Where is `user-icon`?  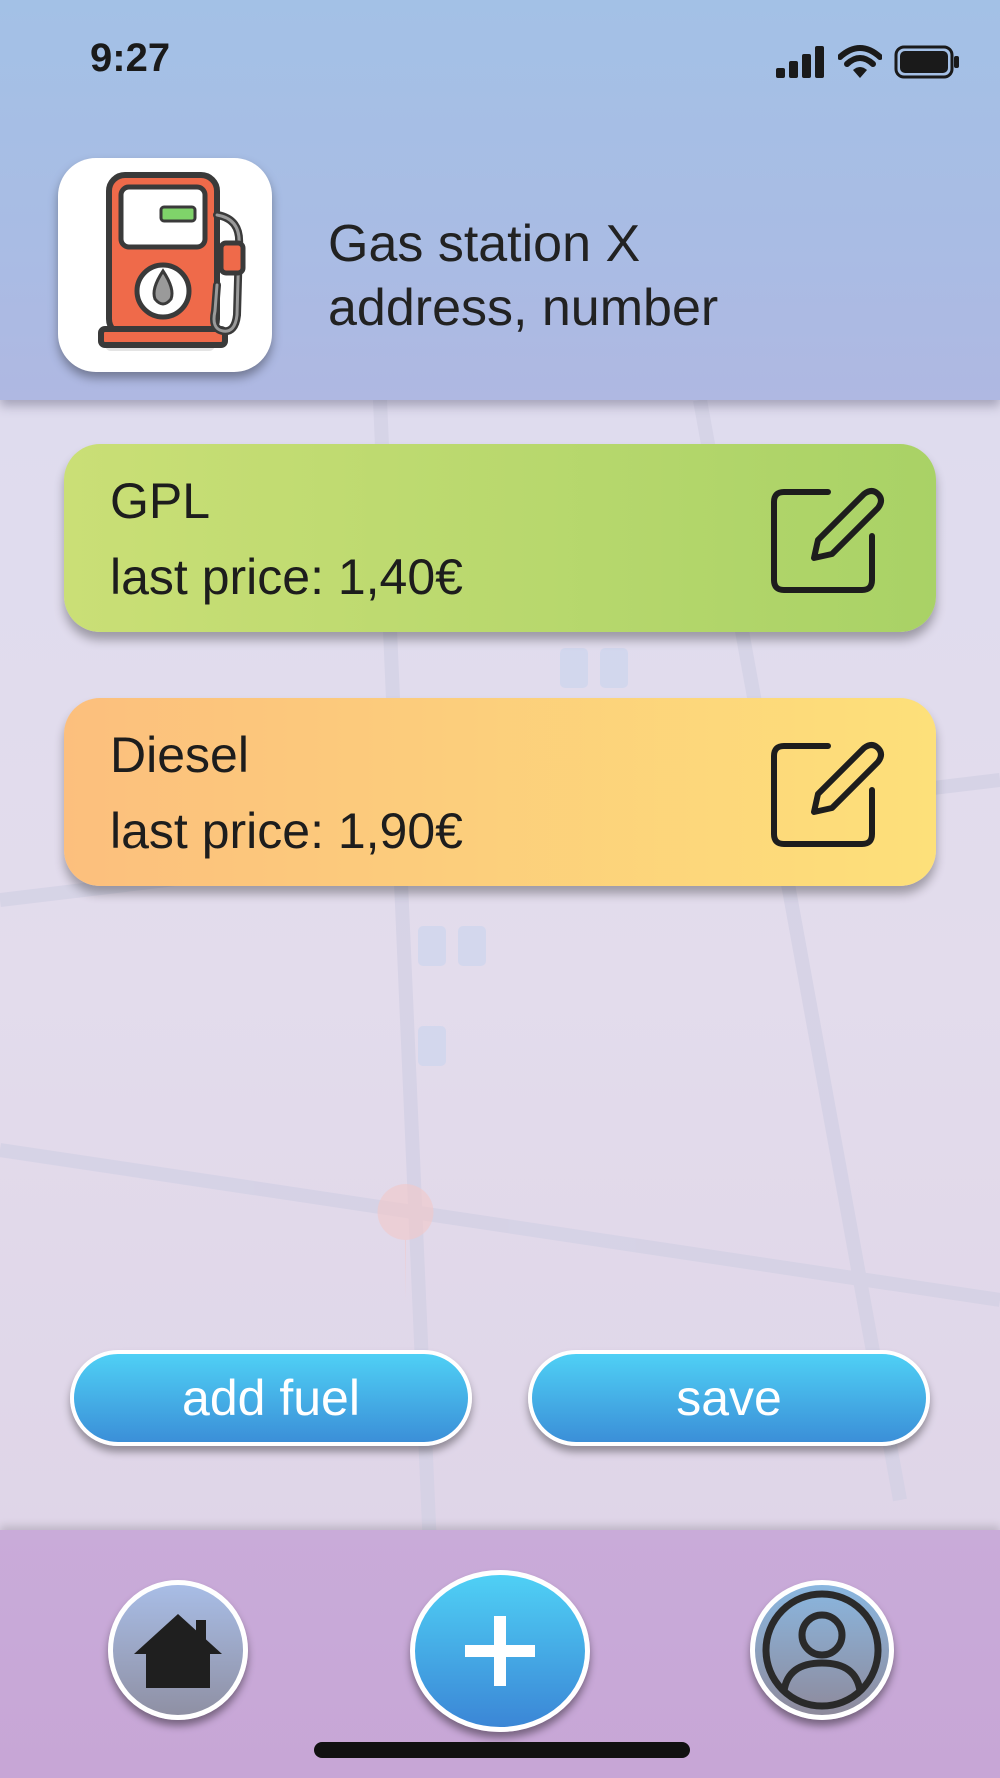
user-icon is located at coordinates (822, 1650).